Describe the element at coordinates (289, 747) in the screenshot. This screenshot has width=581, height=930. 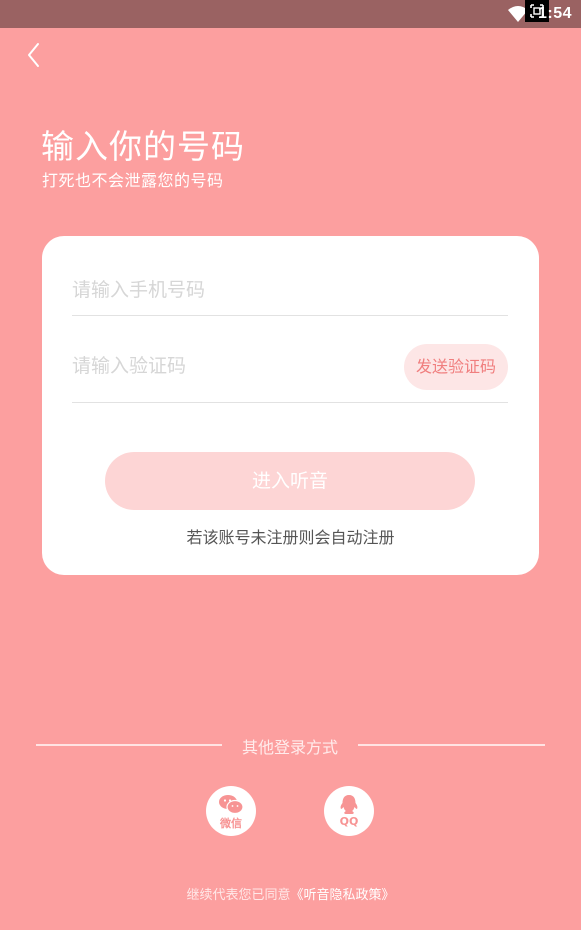
I see `other-login-label: 其他登录方式` at that location.